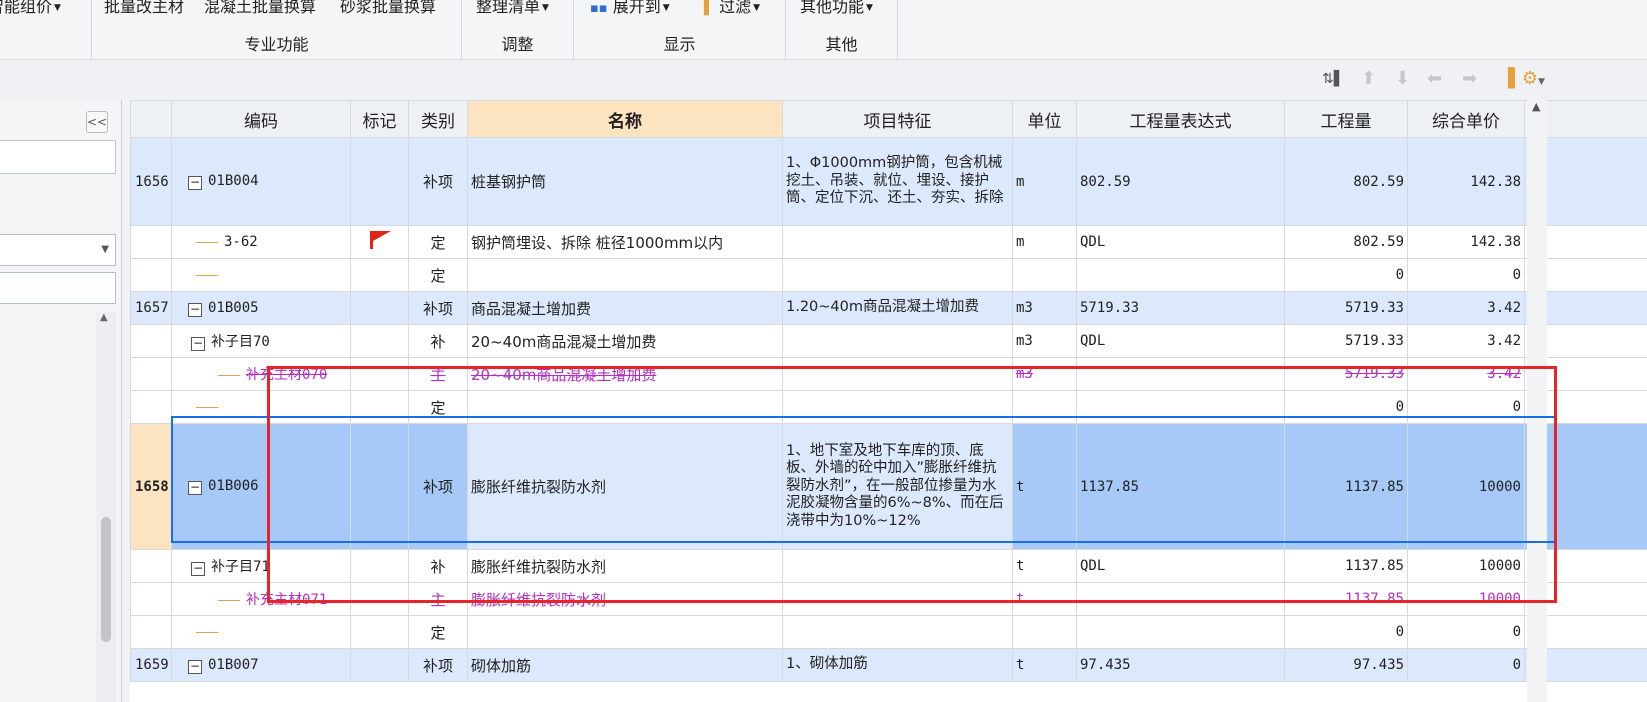  What do you see at coordinates (106, 507) in the screenshot?
I see `left-panel-scrollbar: ▲` at bounding box center [106, 507].